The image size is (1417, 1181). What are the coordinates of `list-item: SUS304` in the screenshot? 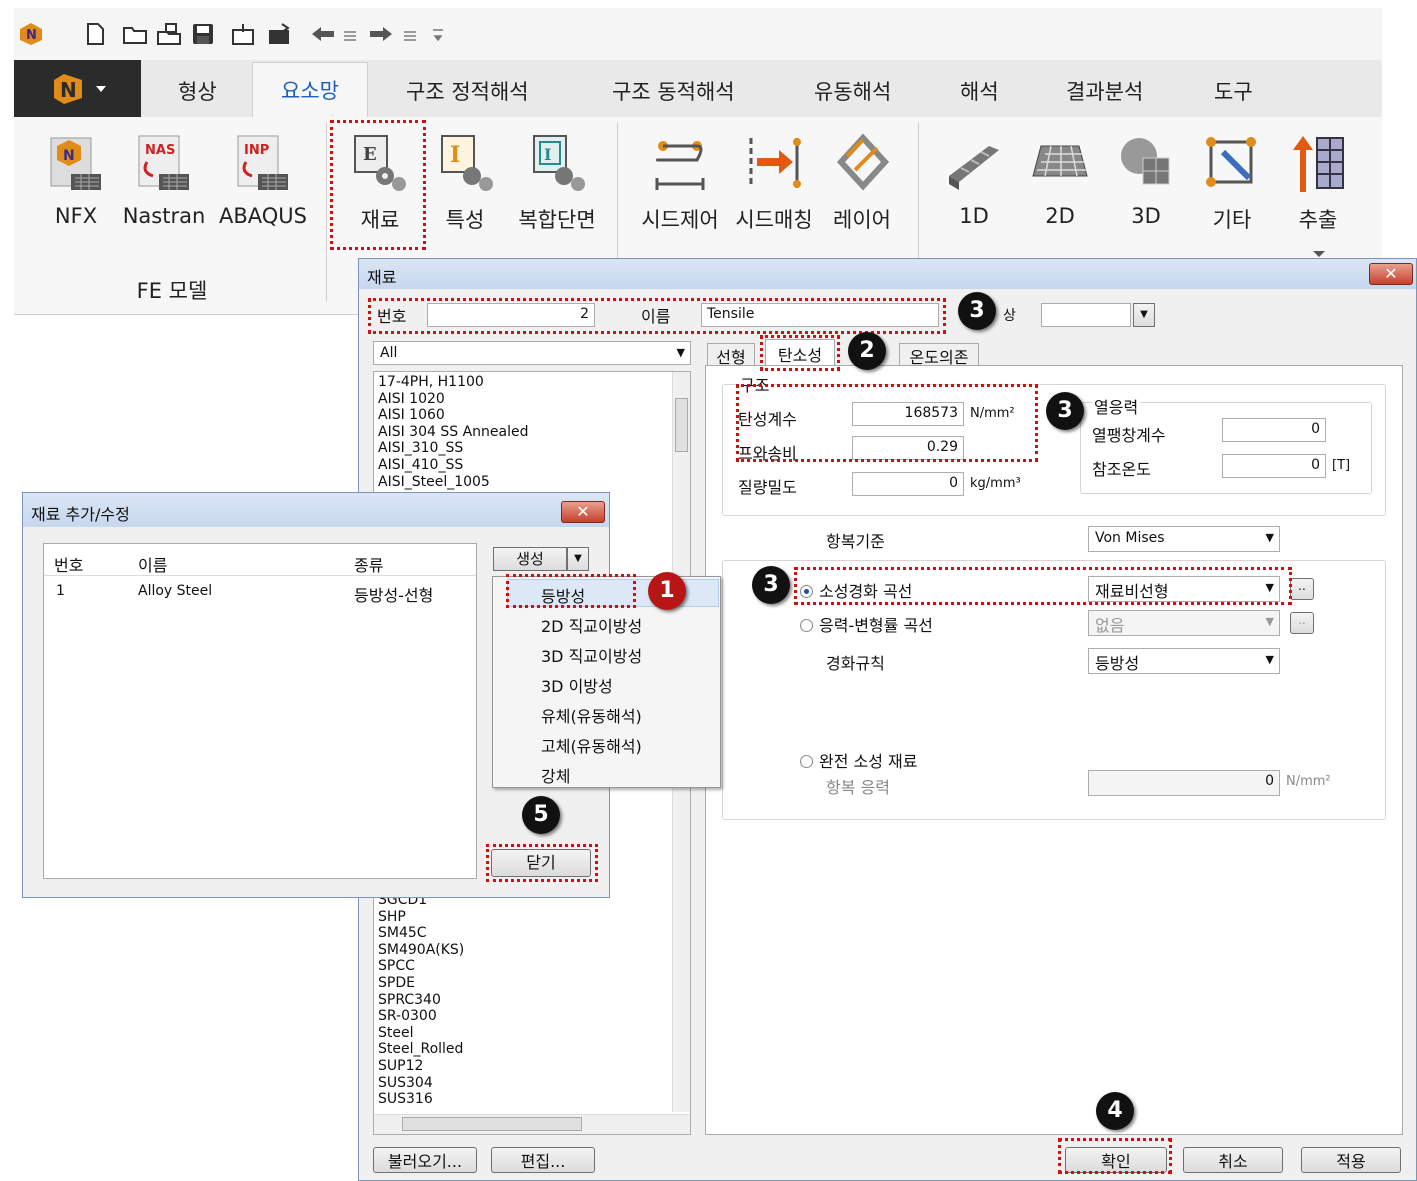 It's located at (421, 1083).